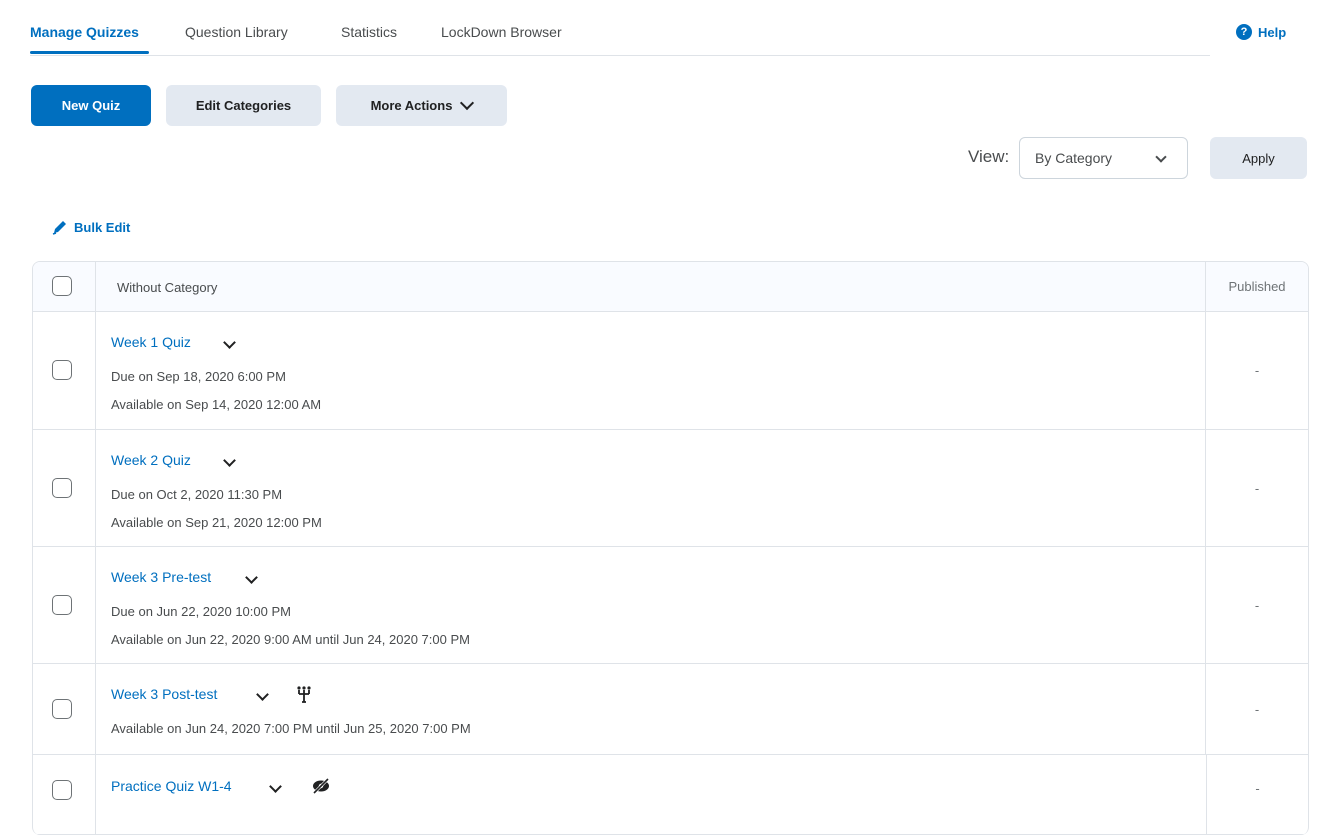 Image resolution: width=1326 pixels, height=835 pixels. I want to click on quiz-title-link: Week 1 Quiz, so click(151, 342).